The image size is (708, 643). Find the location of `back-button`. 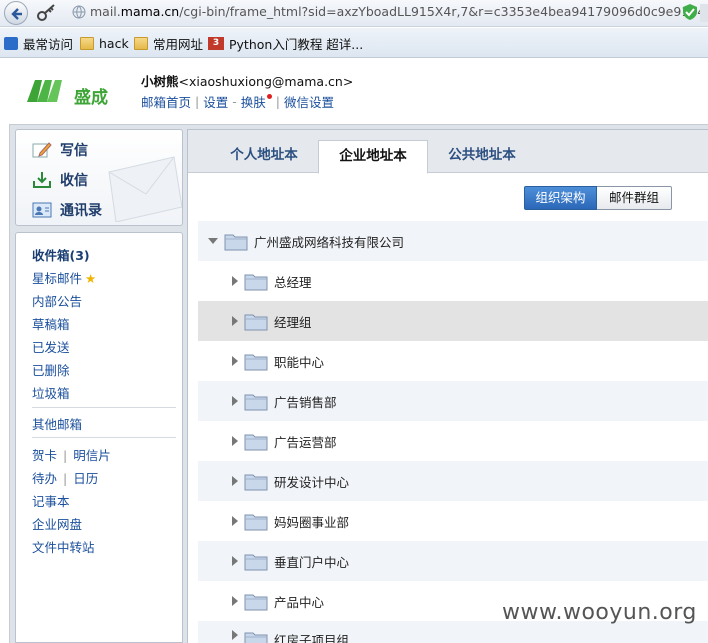

back-button is located at coordinates (16, 13).